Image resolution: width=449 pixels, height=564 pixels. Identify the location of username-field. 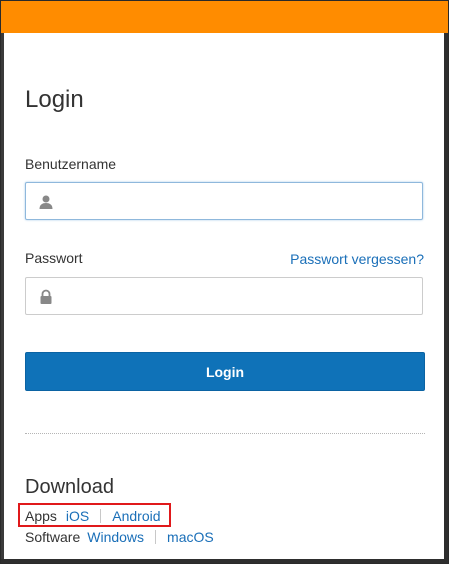
(224, 201).